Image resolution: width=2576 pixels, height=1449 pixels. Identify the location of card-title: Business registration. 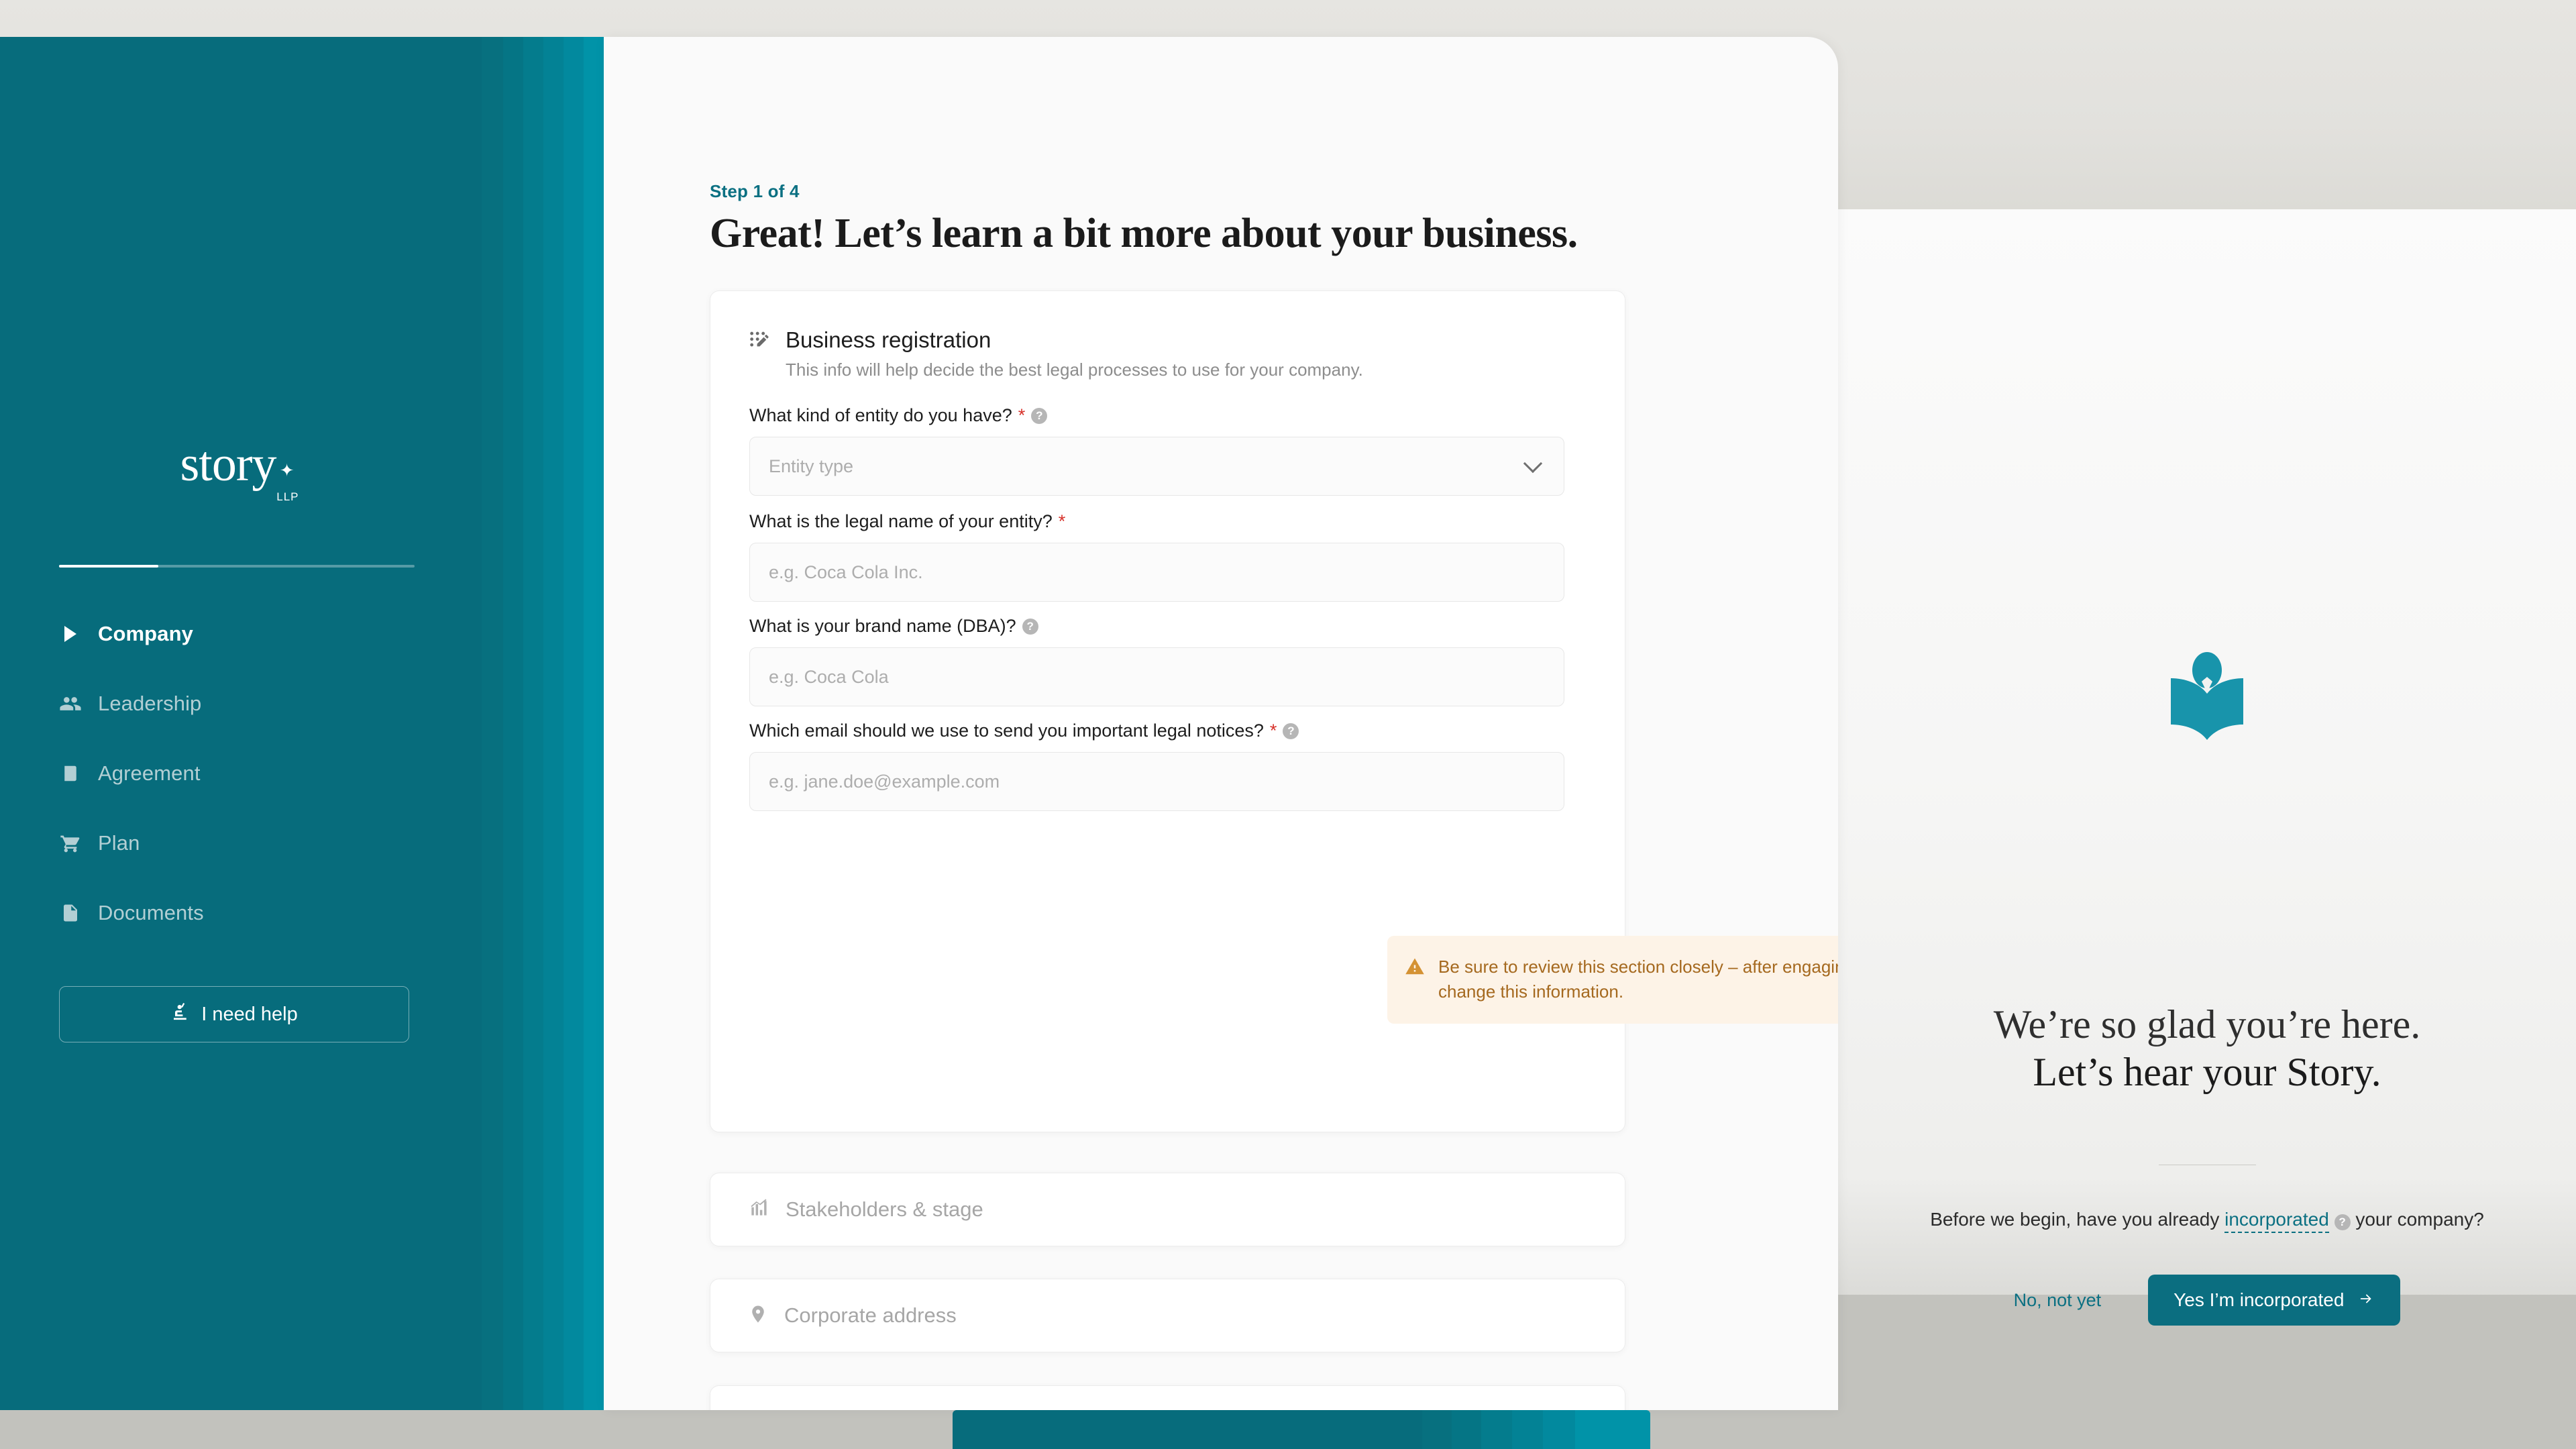
(888, 339).